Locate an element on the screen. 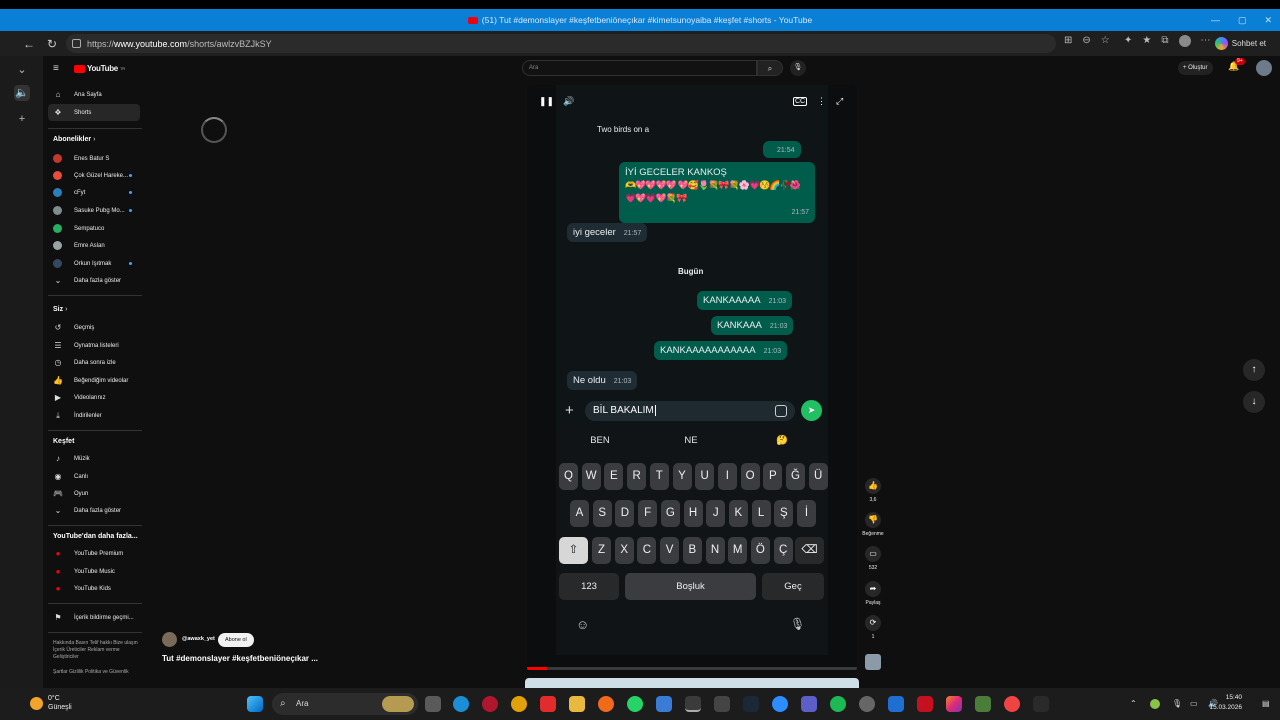 Image resolution: width=1280 pixels, height=720 pixels. sidebar-item-liked: 👍 Beğendiğim videolar is located at coordinates (94, 380).